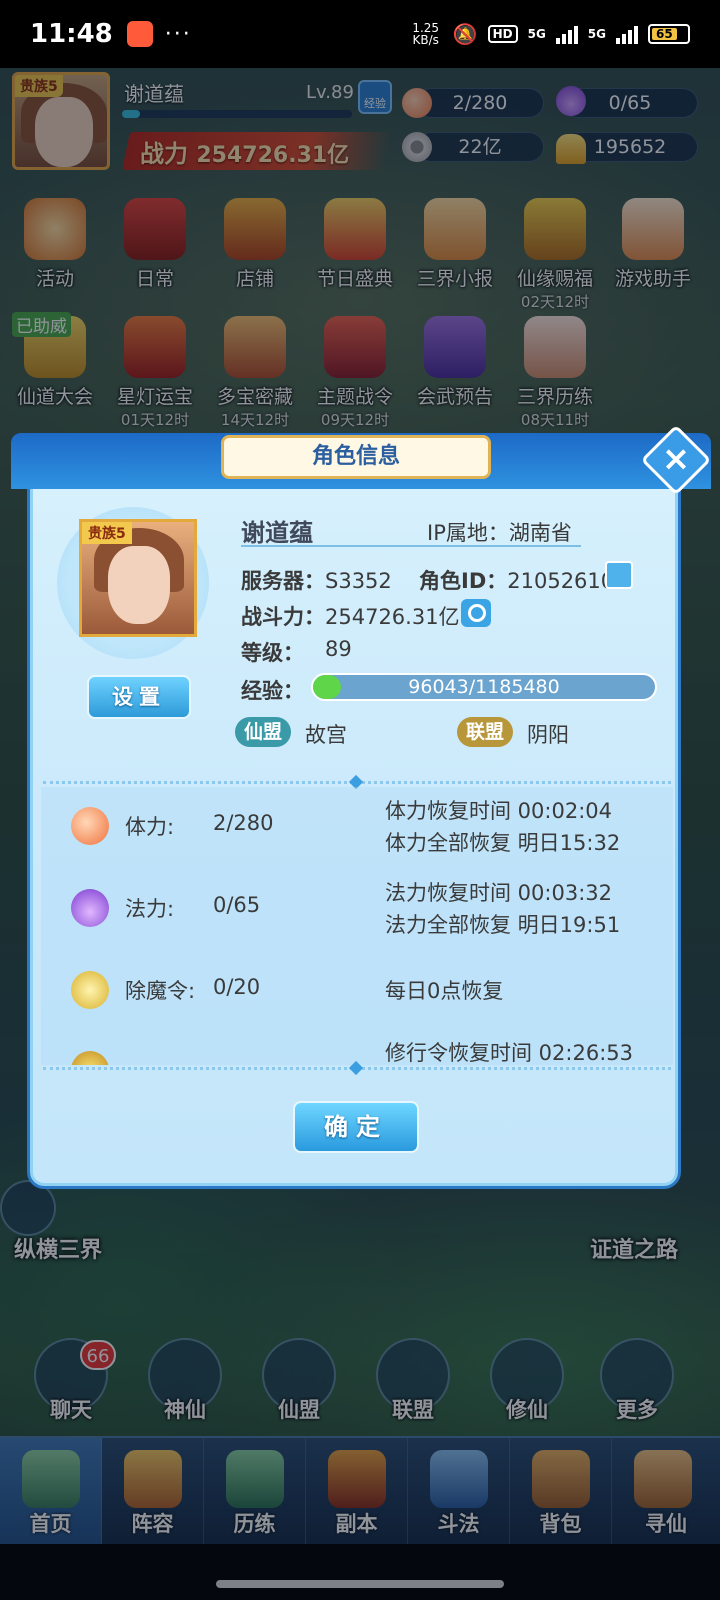 The image size is (720, 1600). What do you see at coordinates (255, 1492) in the screenshot?
I see `nav-training: 历练` at bounding box center [255, 1492].